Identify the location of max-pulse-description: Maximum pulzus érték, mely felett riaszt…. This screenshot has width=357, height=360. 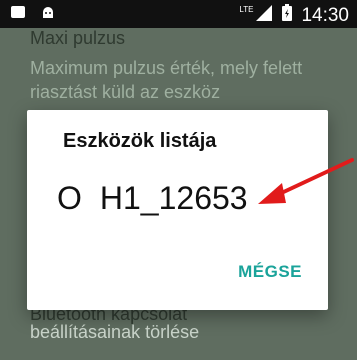
(166, 80).